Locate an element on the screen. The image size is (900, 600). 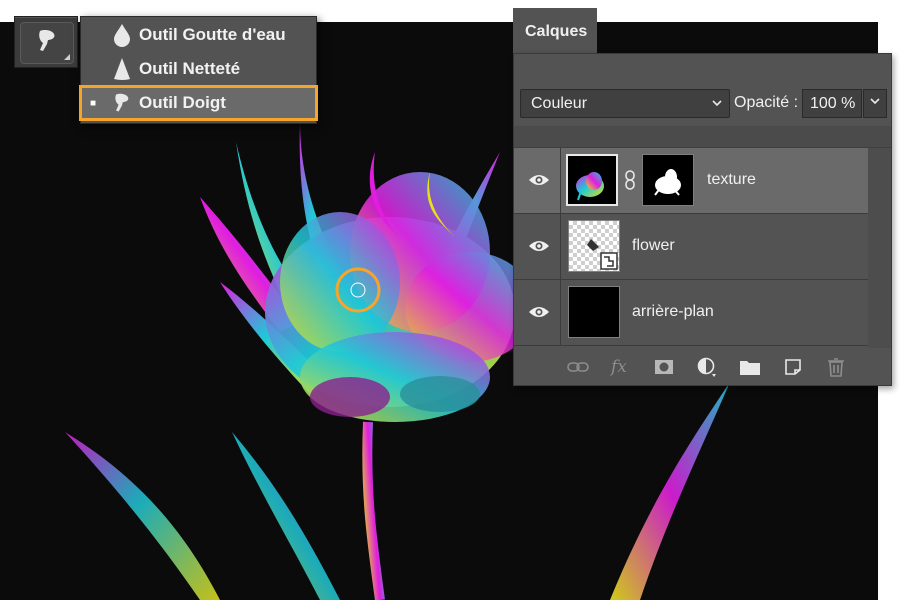
link-layers-icon is located at coordinates (578, 367).